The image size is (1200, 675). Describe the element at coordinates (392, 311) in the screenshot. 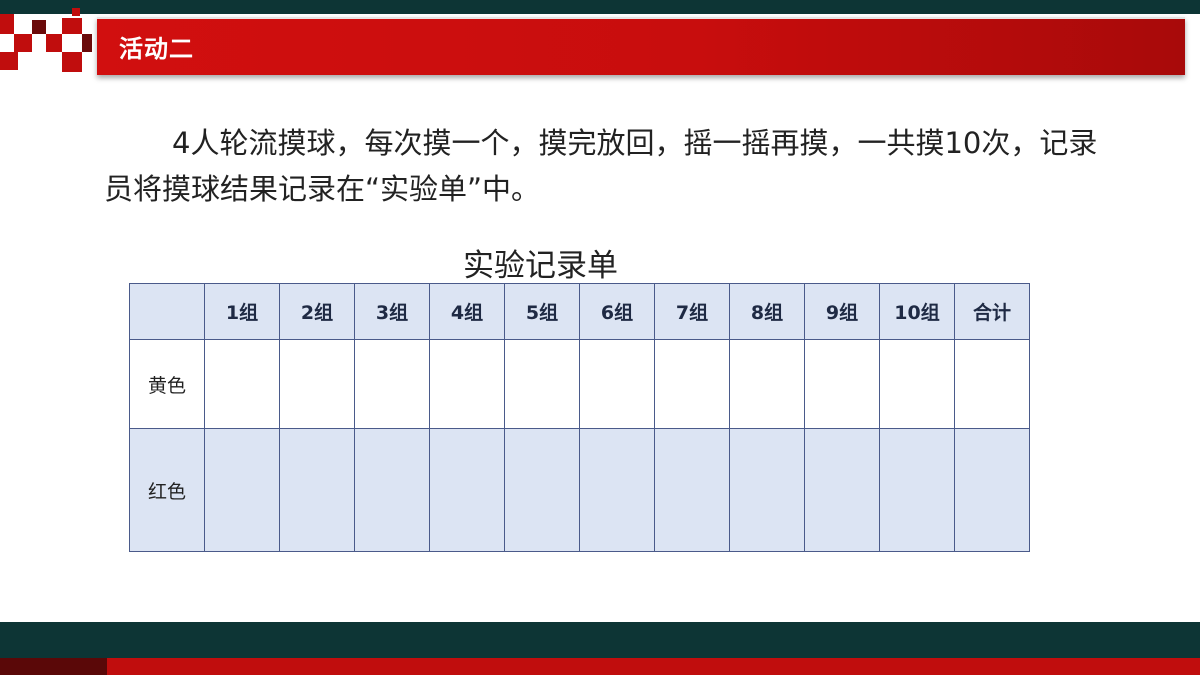

I see `column-header: 3组` at that location.